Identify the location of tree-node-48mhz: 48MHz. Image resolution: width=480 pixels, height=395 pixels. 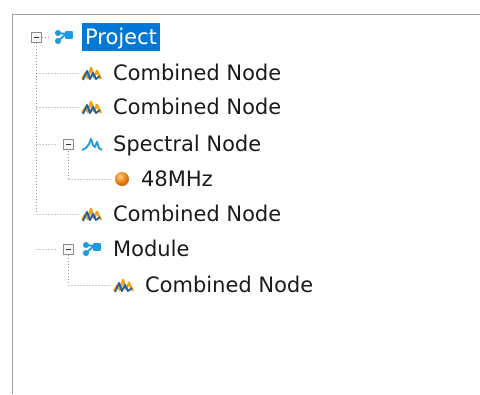
(164, 179).